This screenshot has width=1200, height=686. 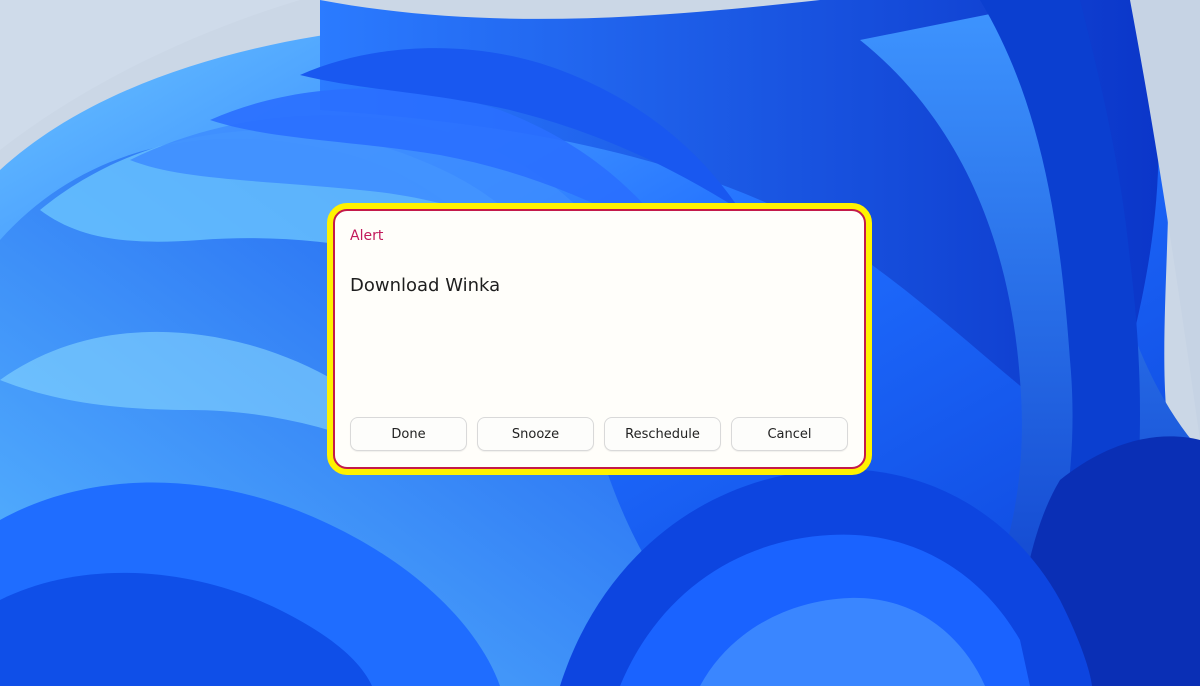 What do you see at coordinates (662, 434) in the screenshot?
I see `reschedule-button: Reschedule` at bounding box center [662, 434].